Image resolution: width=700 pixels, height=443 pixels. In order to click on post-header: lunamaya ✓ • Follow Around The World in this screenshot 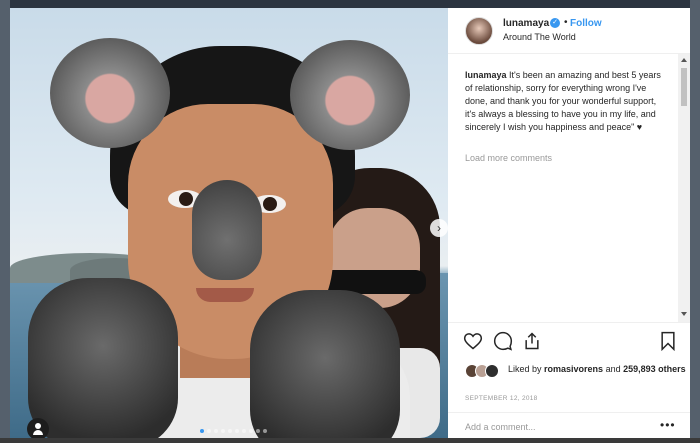, I will do `click(569, 31)`.